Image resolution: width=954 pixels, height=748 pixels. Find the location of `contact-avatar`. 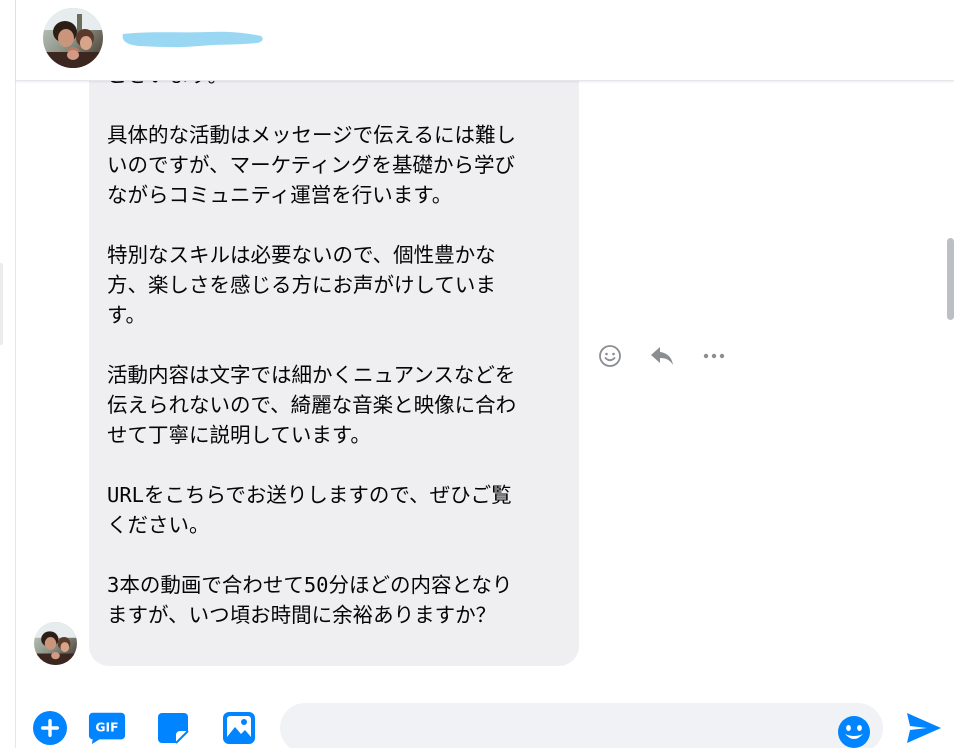

contact-avatar is located at coordinates (73, 38).